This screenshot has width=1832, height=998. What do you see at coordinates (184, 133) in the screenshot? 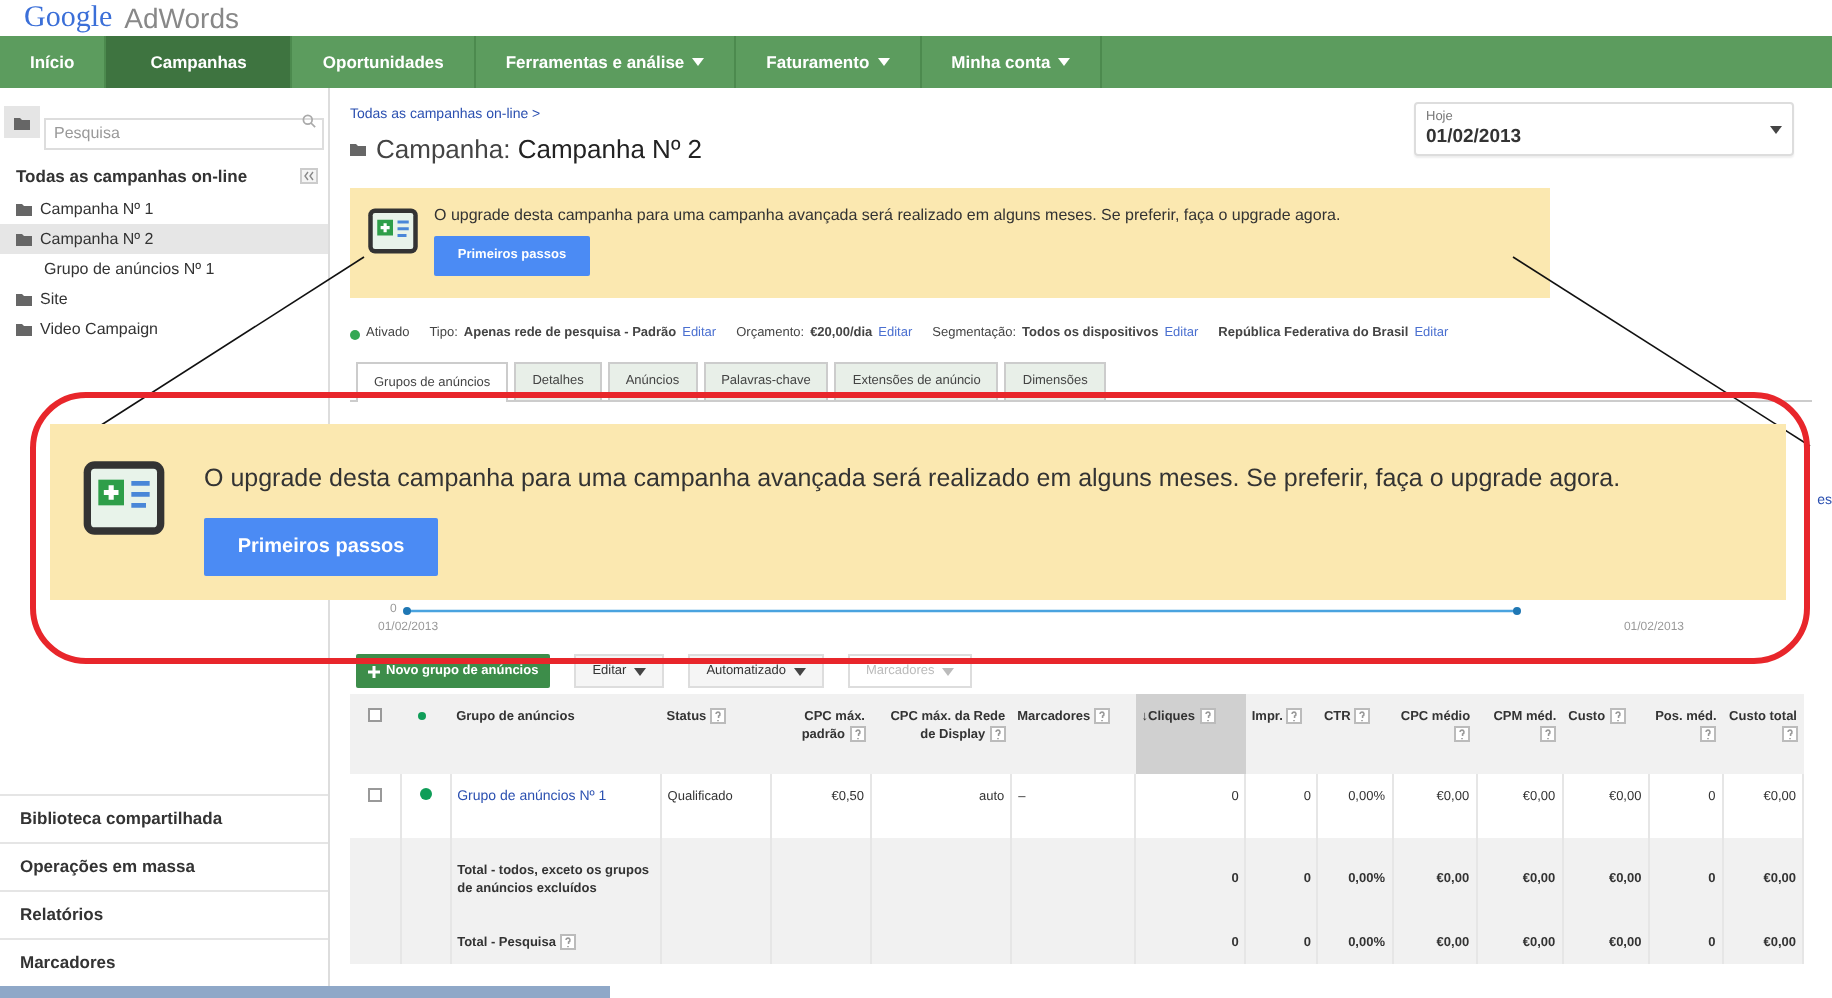
I see `search-field: Pesquisa` at bounding box center [184, 133].